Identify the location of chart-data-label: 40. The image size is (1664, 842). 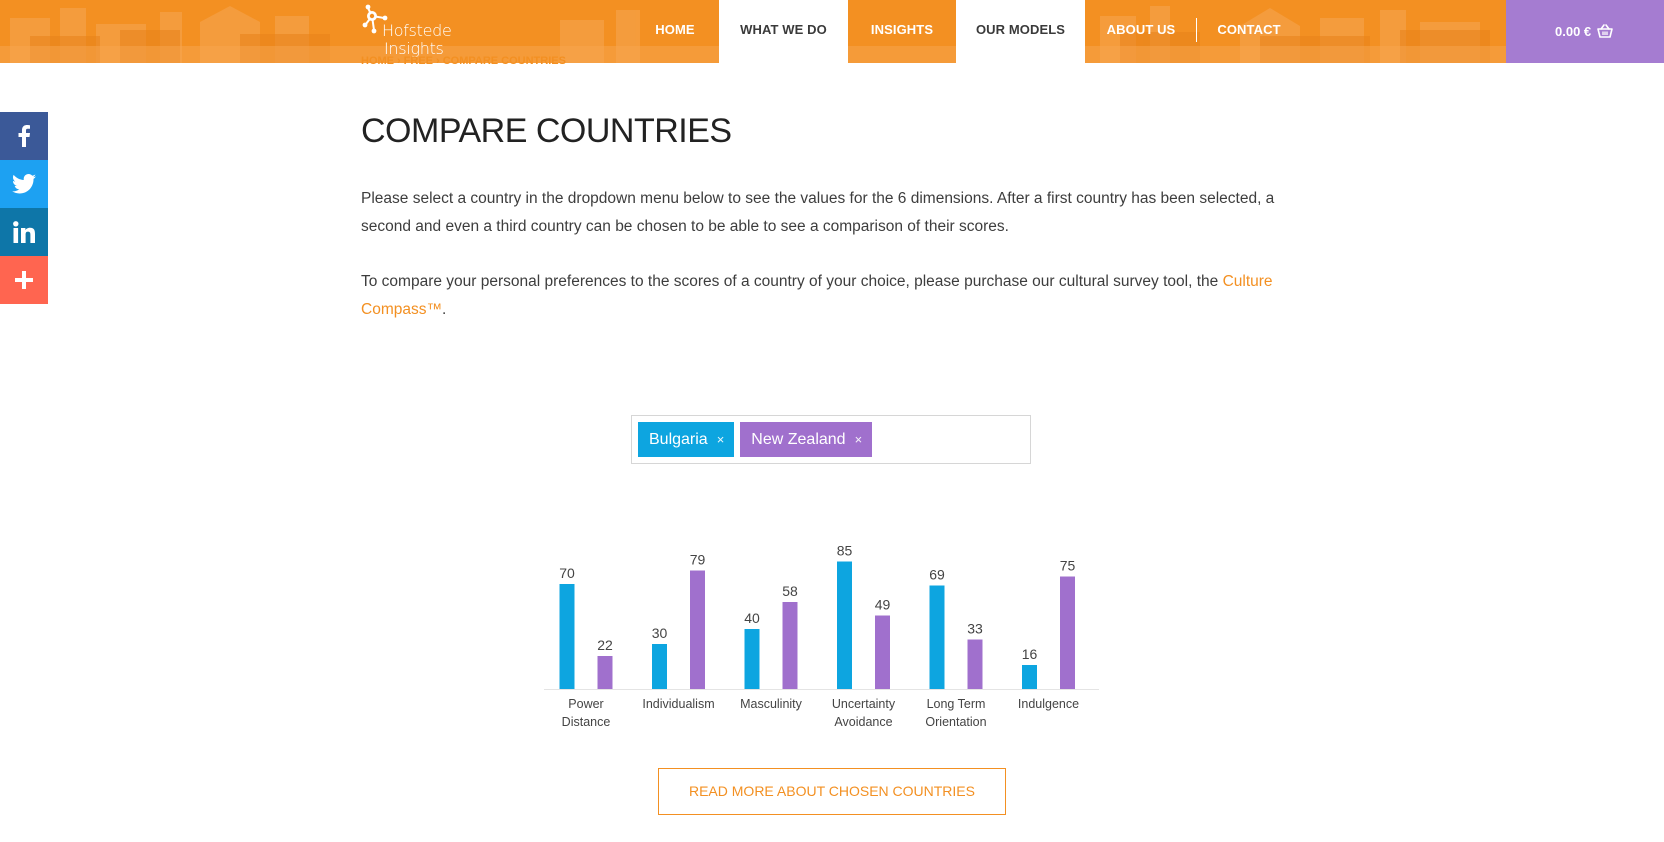
(752, 618).